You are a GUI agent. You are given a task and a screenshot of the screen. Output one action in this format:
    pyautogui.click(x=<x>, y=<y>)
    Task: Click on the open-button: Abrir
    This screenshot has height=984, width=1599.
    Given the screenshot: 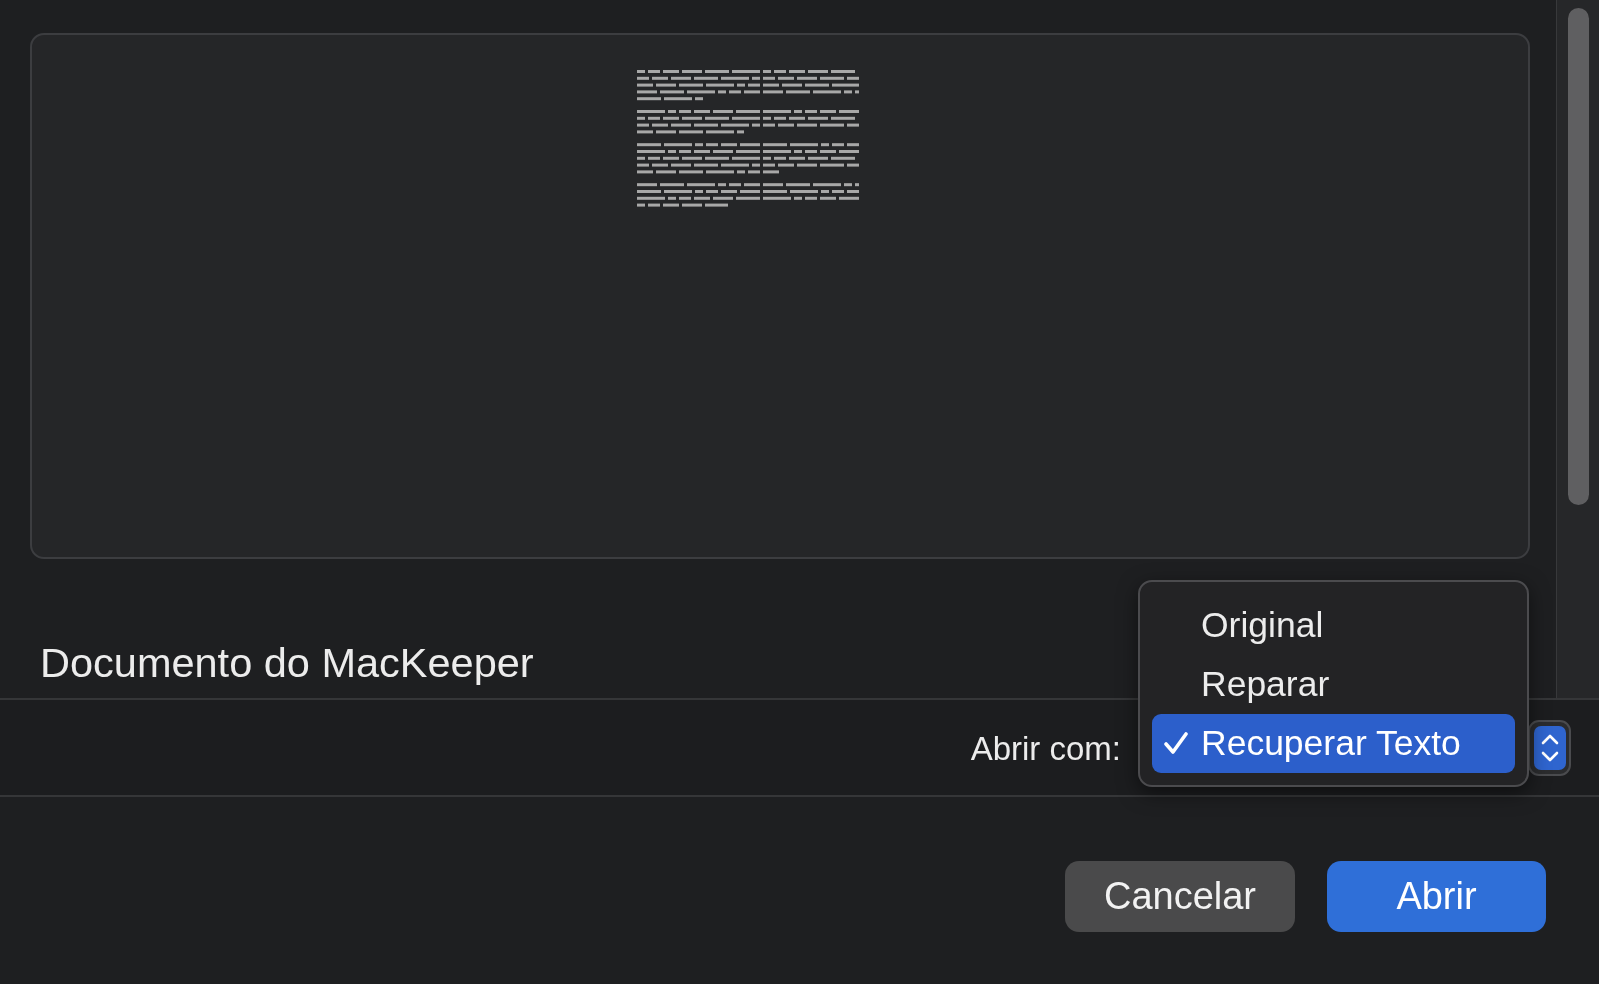 What is the action you would take?
    pyautogui.click(x=1436, y=896)
    